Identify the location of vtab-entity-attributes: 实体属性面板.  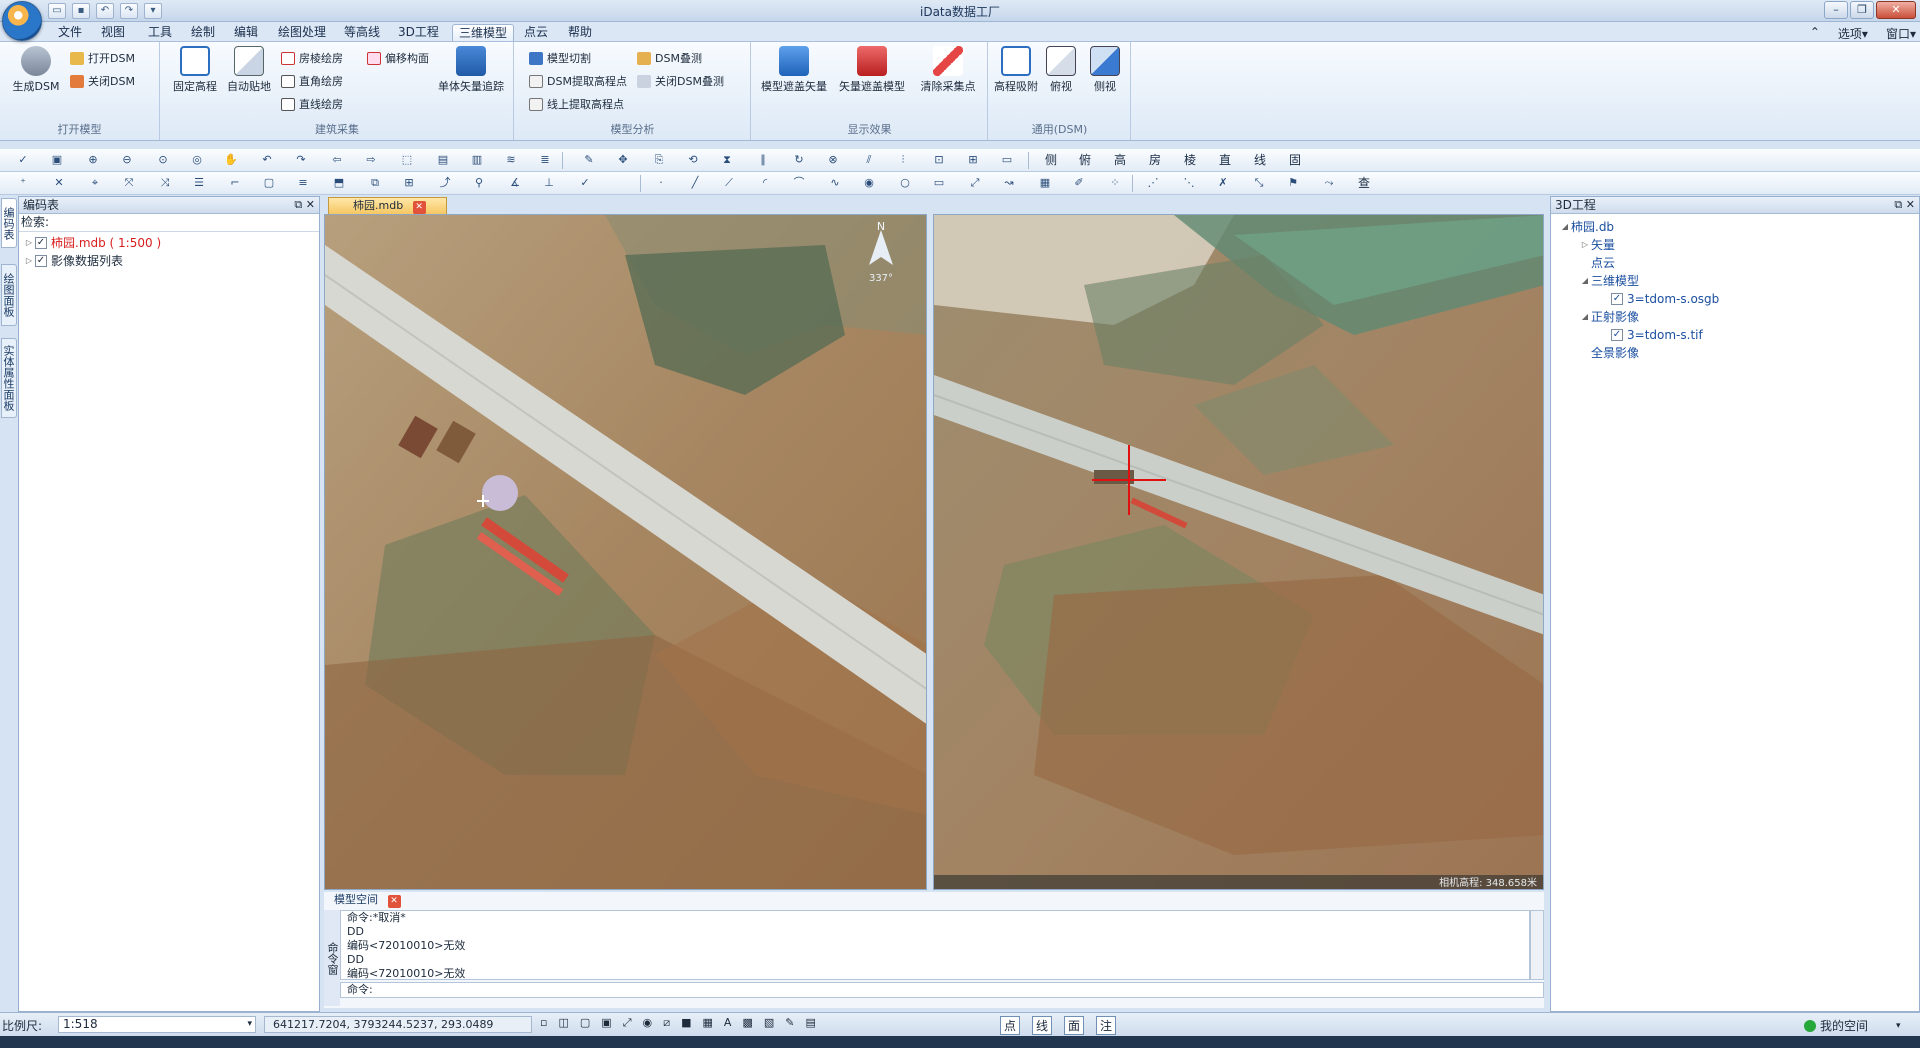
(9, 378).